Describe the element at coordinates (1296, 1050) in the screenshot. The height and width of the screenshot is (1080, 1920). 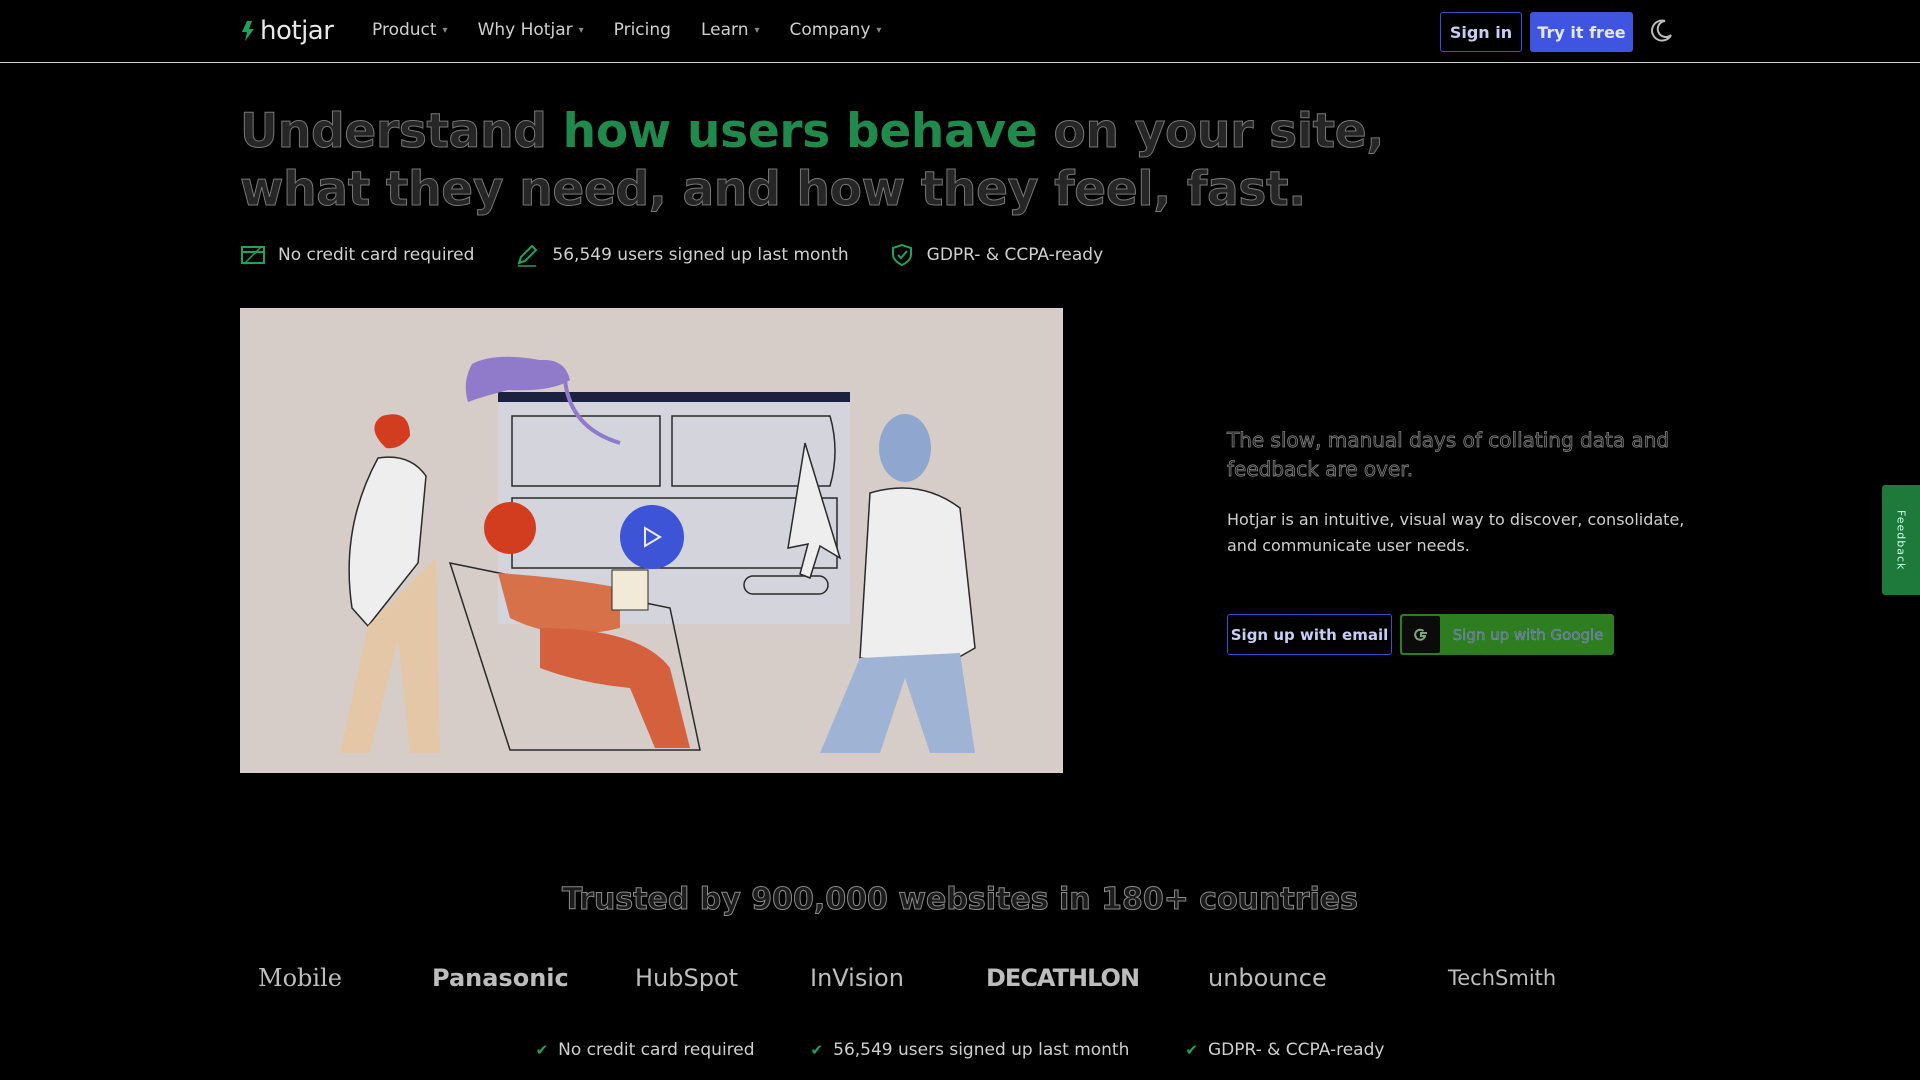
I see `bottom-perk-label: GDPR- & CCPA-ready` at that location.